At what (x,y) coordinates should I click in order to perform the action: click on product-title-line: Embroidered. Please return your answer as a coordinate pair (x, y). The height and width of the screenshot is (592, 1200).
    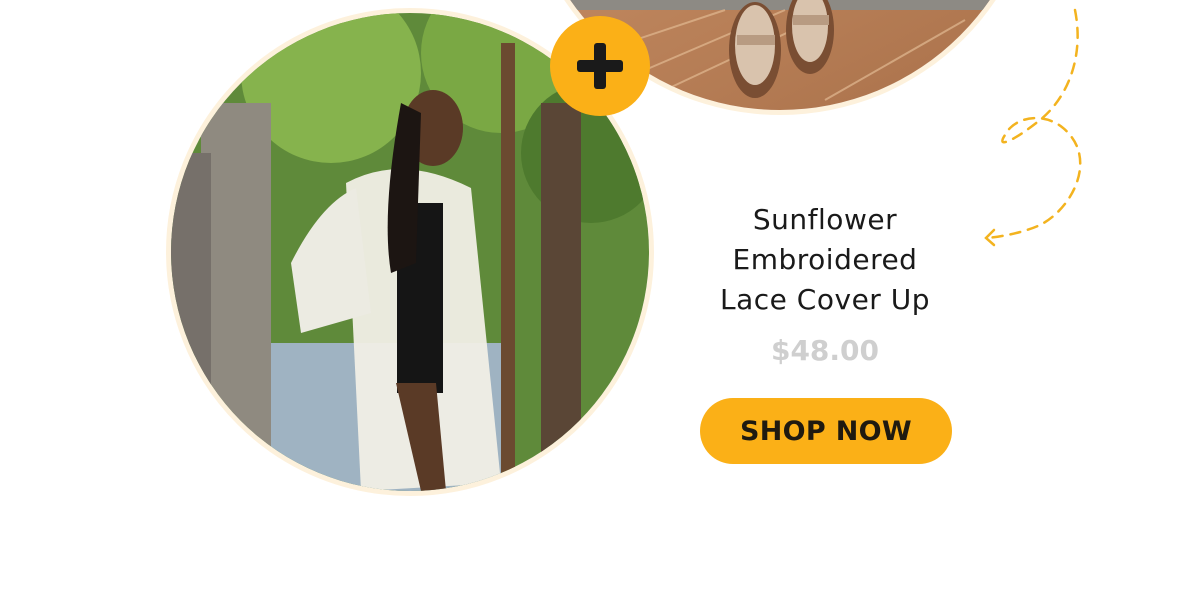
    Looking at the image, I should click on (825, 259).